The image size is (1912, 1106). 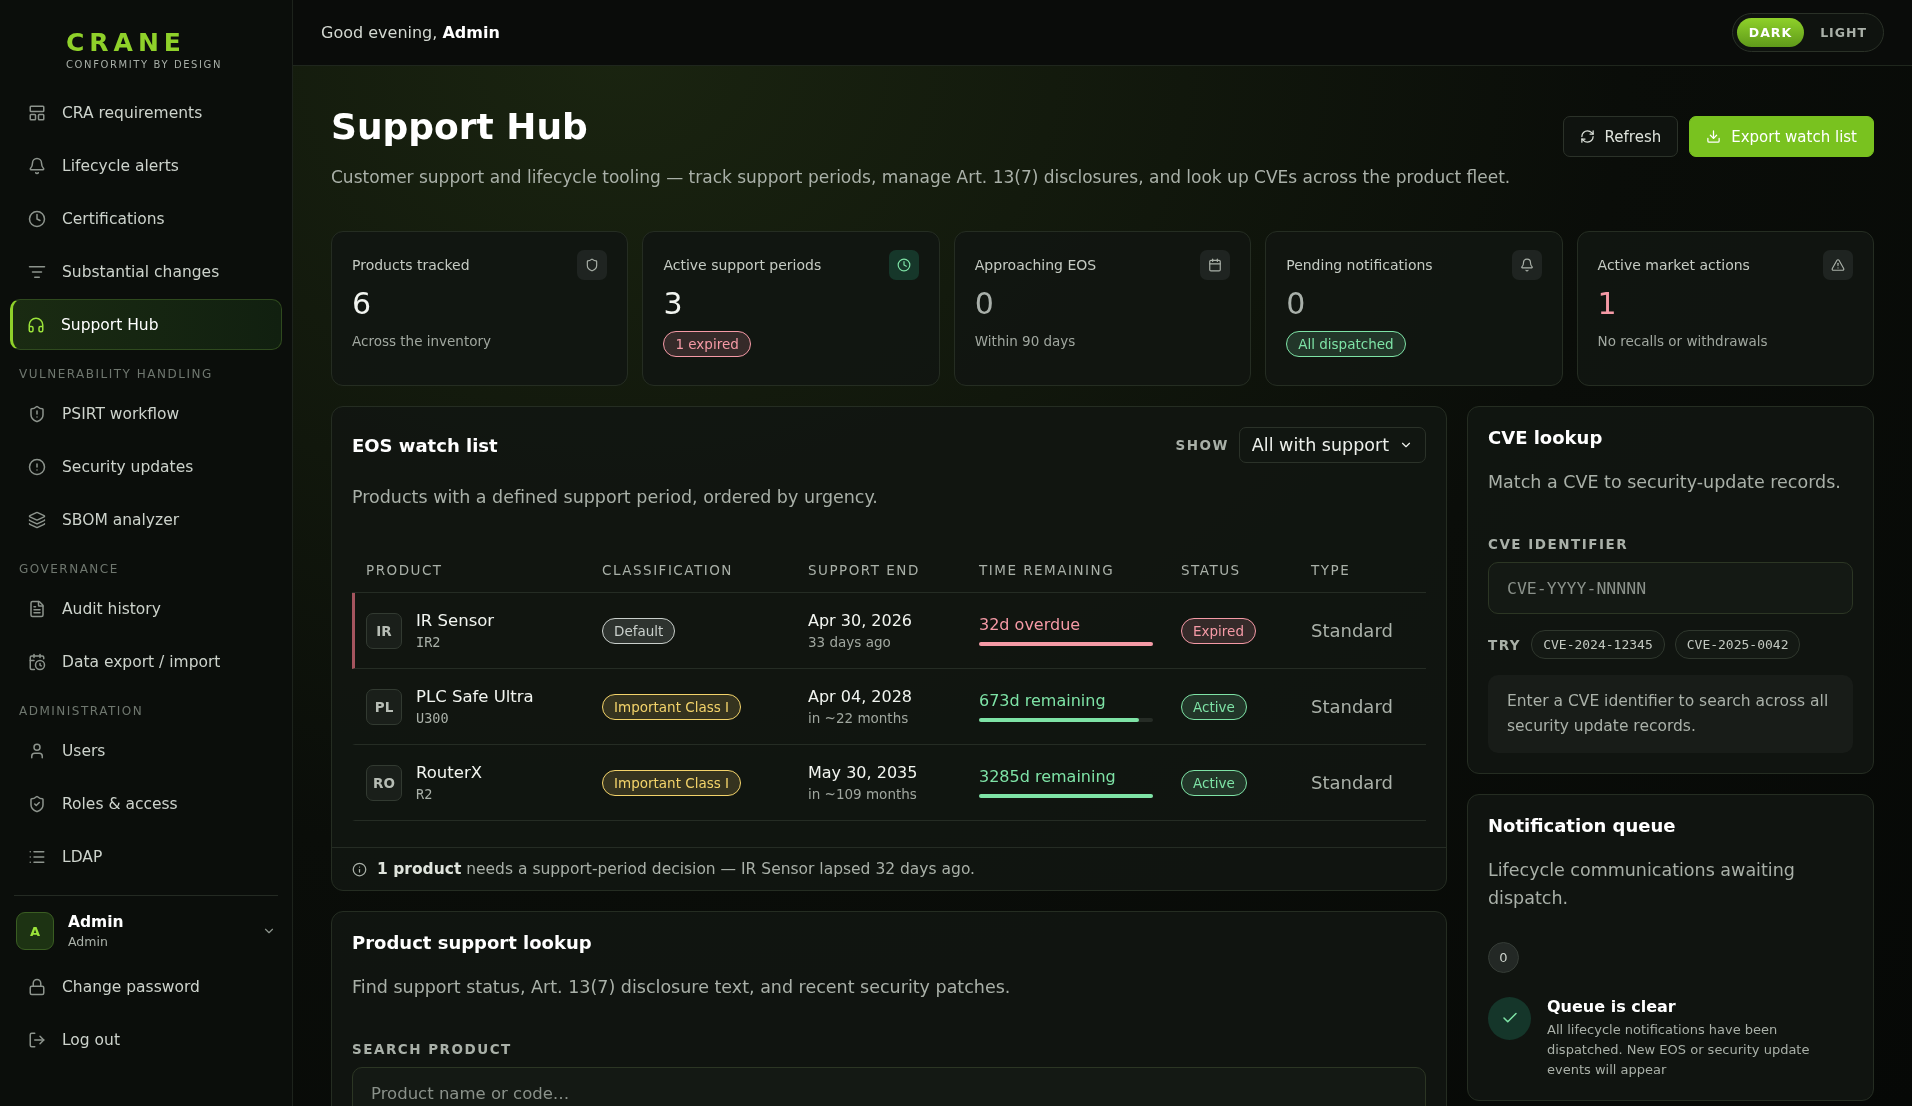 I want to click on count-badge: 0, so click(x=1503, y=957).